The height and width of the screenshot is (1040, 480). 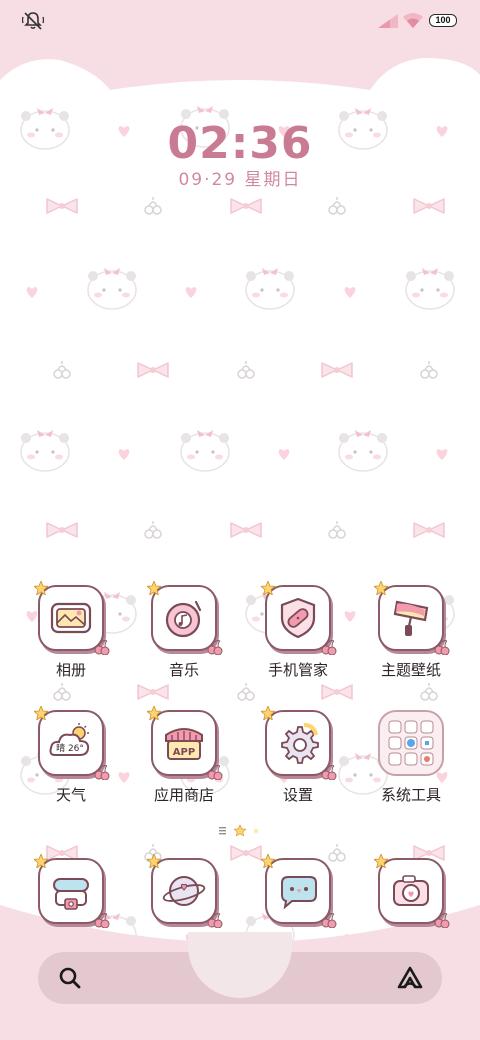 I want to click on store-text: APP, so click(x=184, y=752).